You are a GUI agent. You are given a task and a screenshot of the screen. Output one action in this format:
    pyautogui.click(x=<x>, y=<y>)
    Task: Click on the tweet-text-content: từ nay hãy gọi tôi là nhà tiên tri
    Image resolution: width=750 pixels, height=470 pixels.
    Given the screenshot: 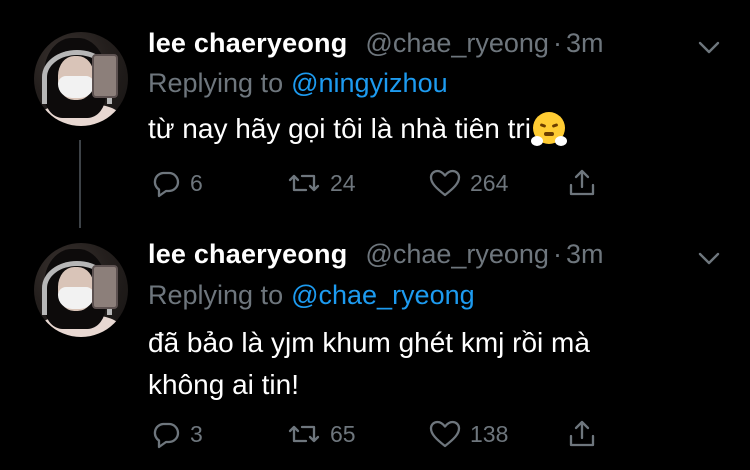 What is the action you would take?
    pyautogui.click(x=339, y=128)
    